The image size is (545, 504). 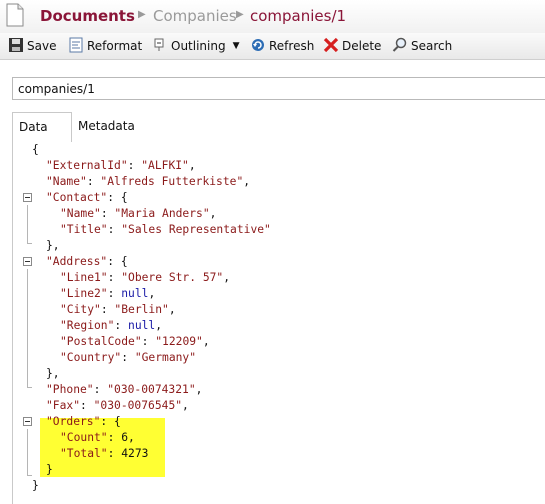 I want to click on json-line: "Name": "Maria Anders",, so click(x=138, y=213).